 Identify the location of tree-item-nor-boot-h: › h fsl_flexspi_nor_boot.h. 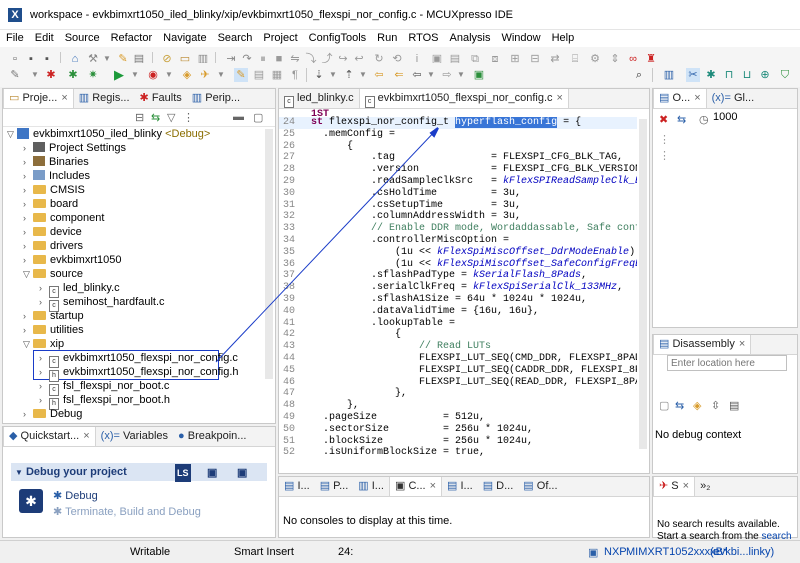
(104, 401).